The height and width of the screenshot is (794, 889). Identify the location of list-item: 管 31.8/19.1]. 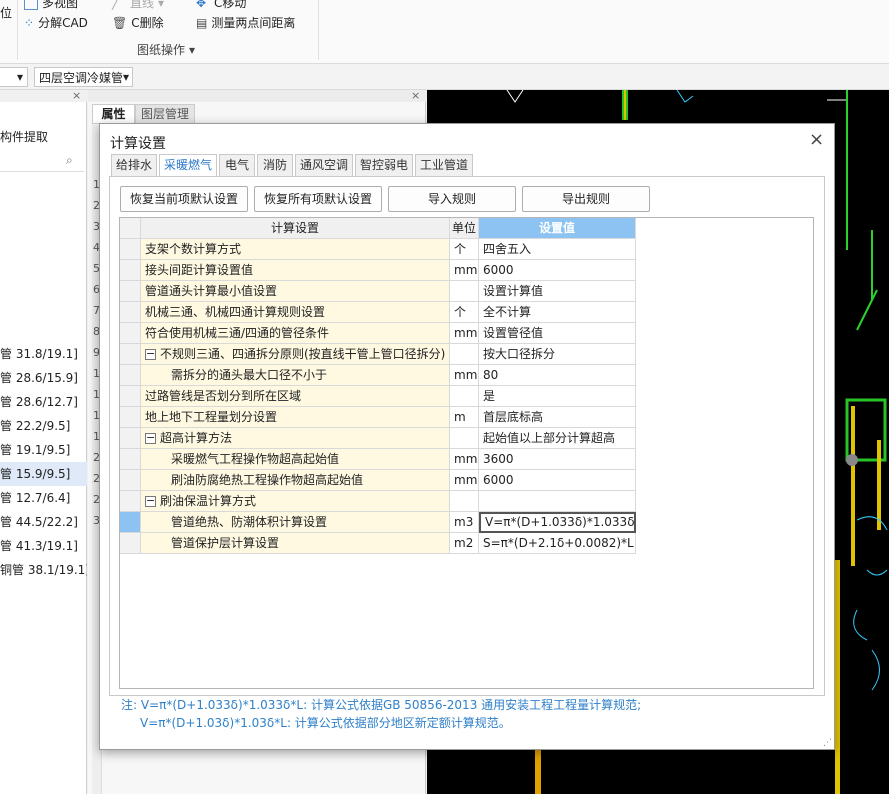
(43, 354).